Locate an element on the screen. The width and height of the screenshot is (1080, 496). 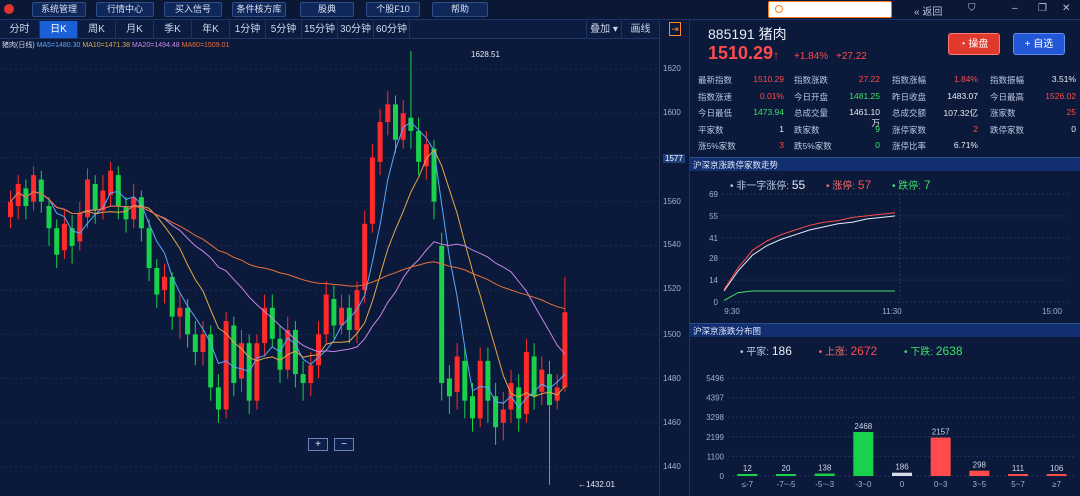
tab-30min: 30分钟 is located at coordinates (356, 29).